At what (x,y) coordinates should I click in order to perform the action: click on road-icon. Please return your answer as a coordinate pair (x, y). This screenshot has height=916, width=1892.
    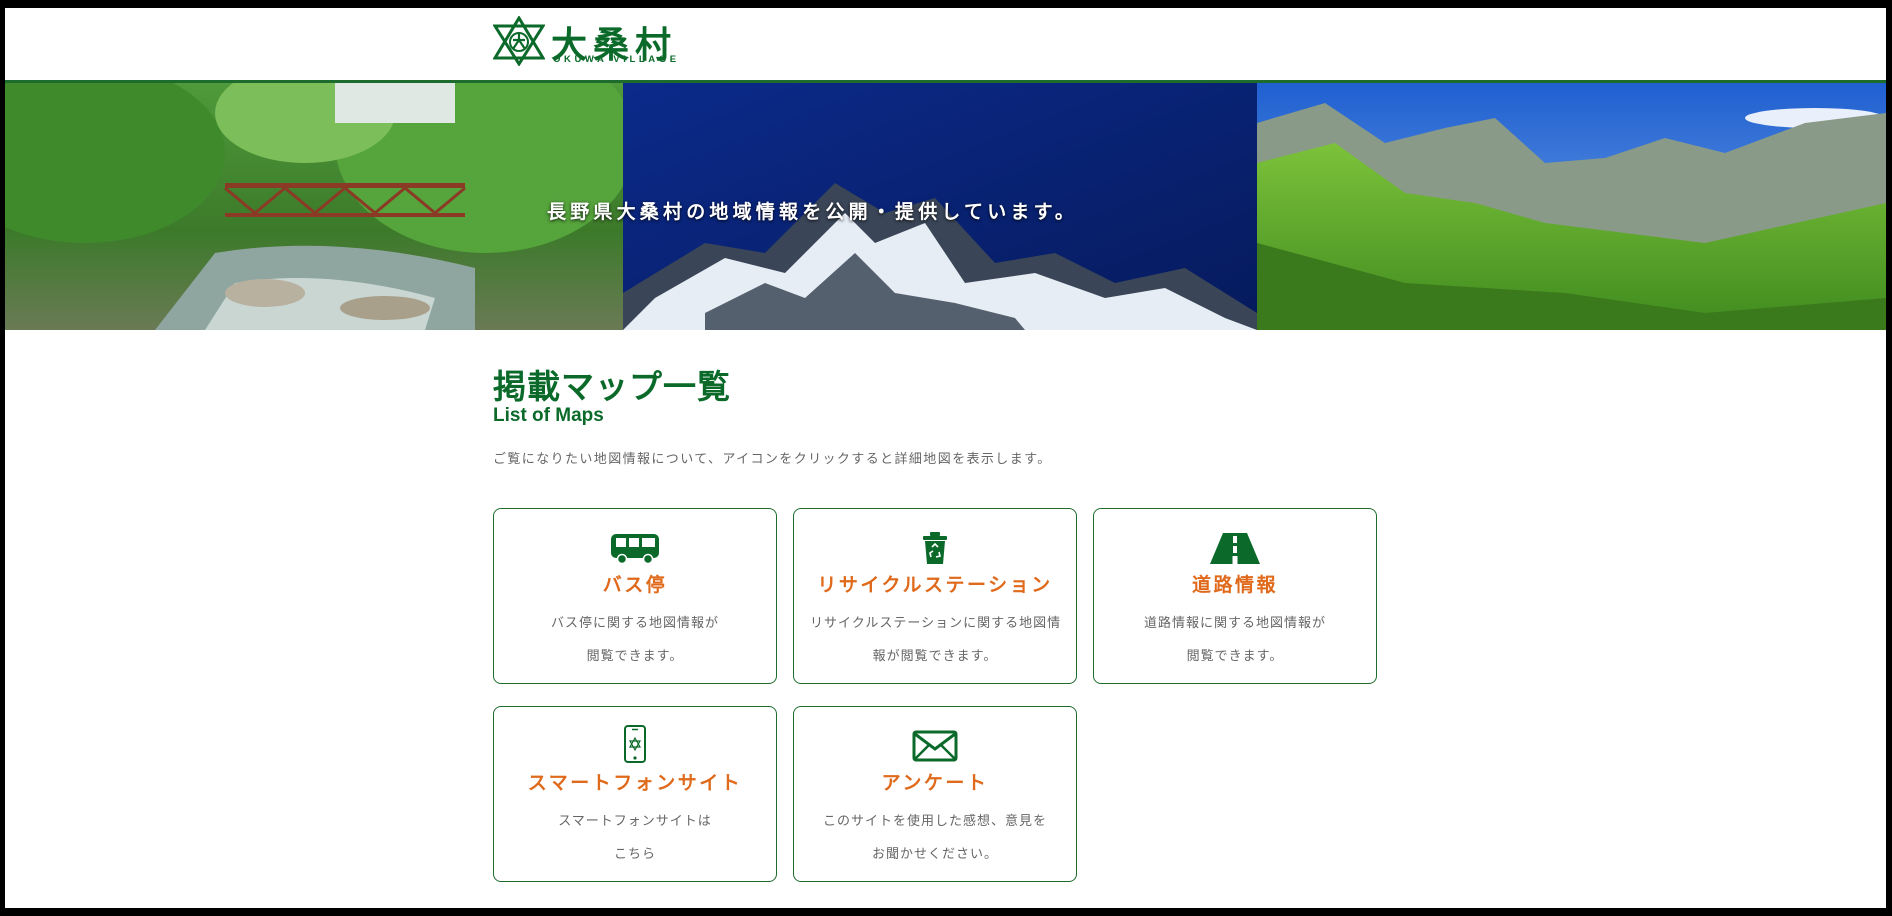
    Looking at the image, I should click on (1235, 548).